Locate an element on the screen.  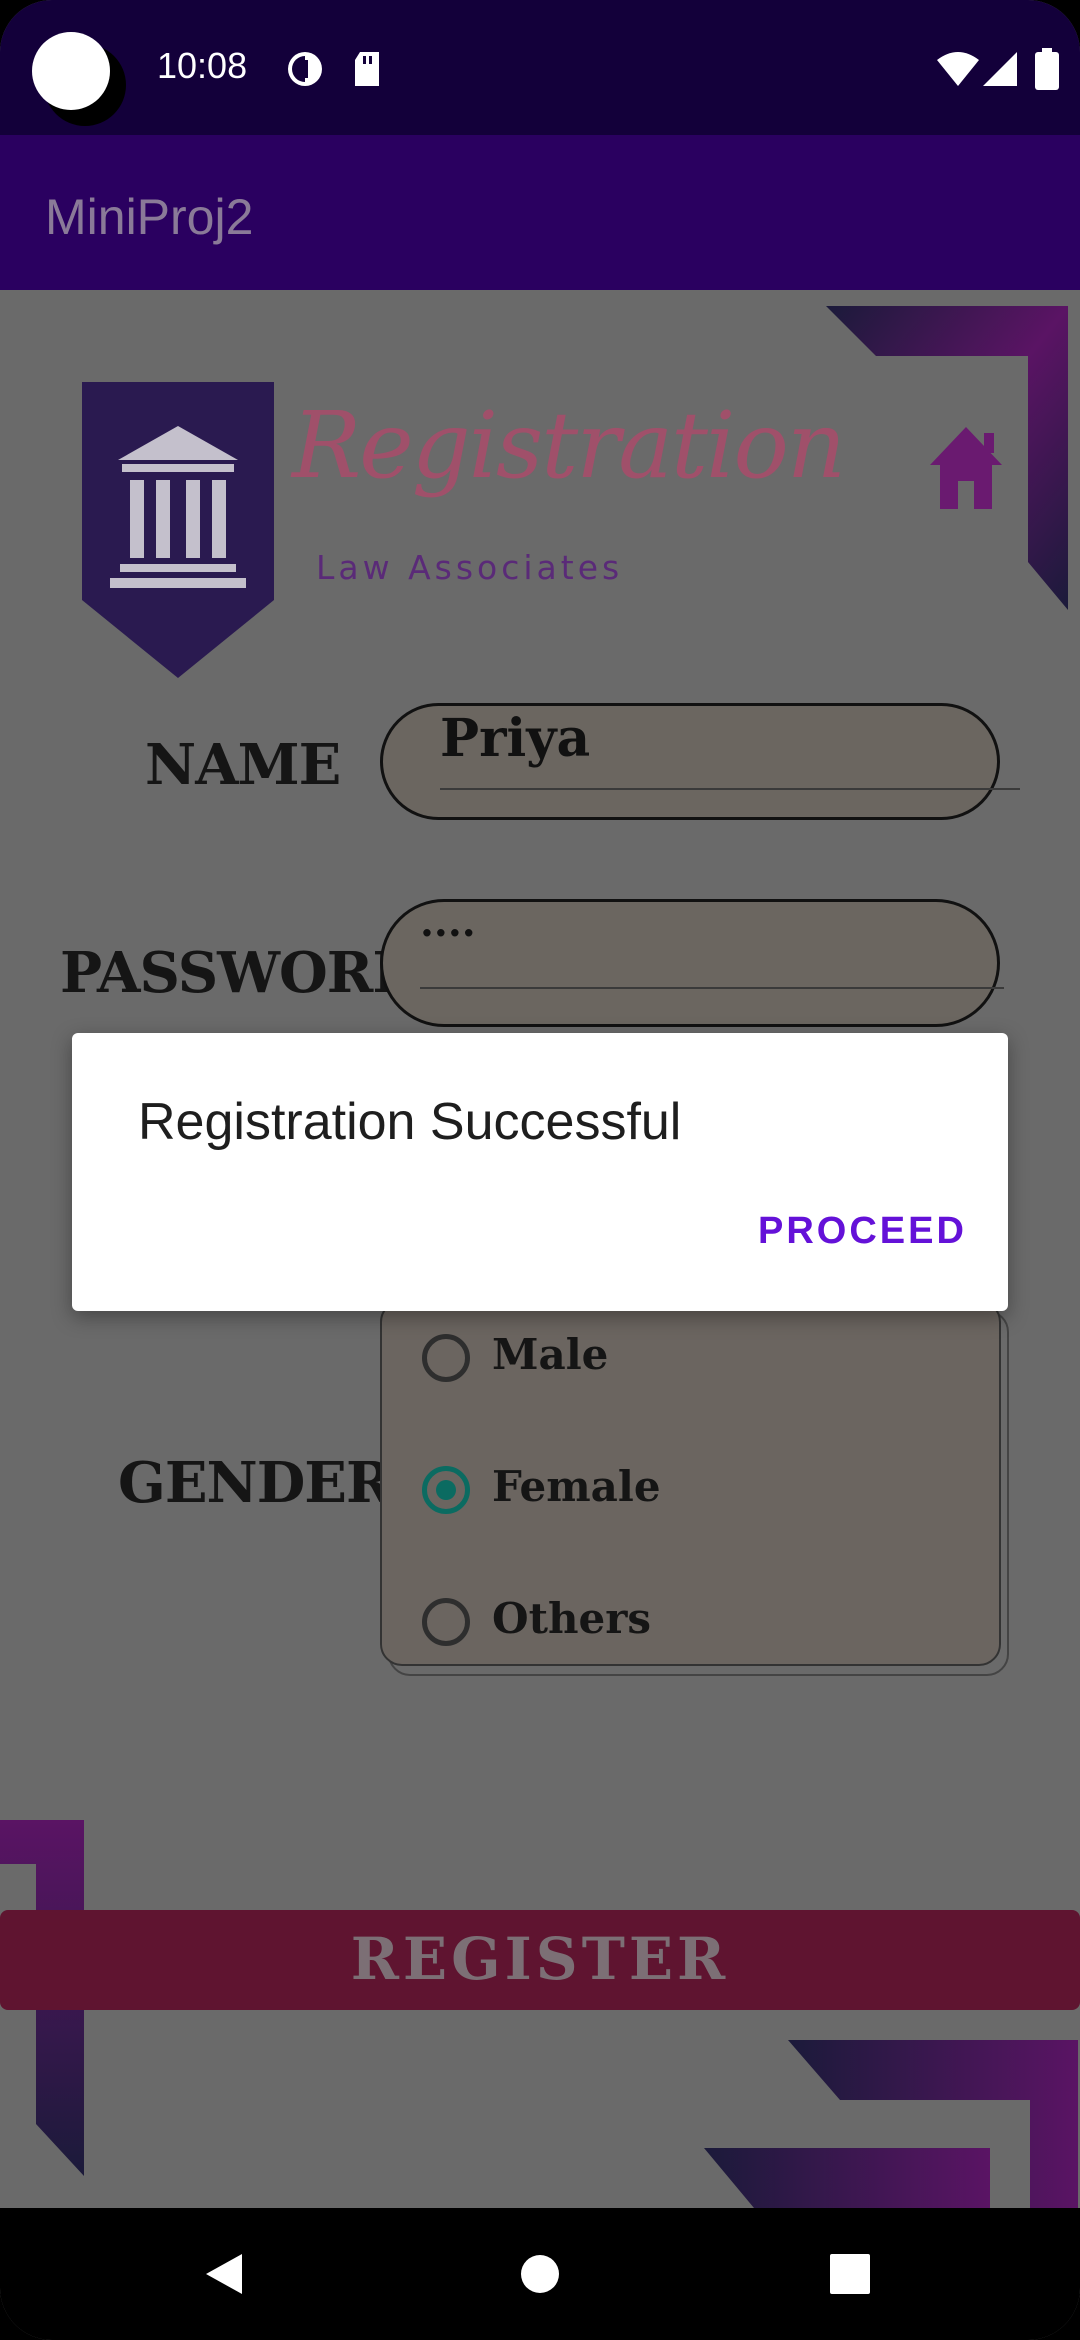
radio-others-label: Others is located at coordinates (571, 1618).